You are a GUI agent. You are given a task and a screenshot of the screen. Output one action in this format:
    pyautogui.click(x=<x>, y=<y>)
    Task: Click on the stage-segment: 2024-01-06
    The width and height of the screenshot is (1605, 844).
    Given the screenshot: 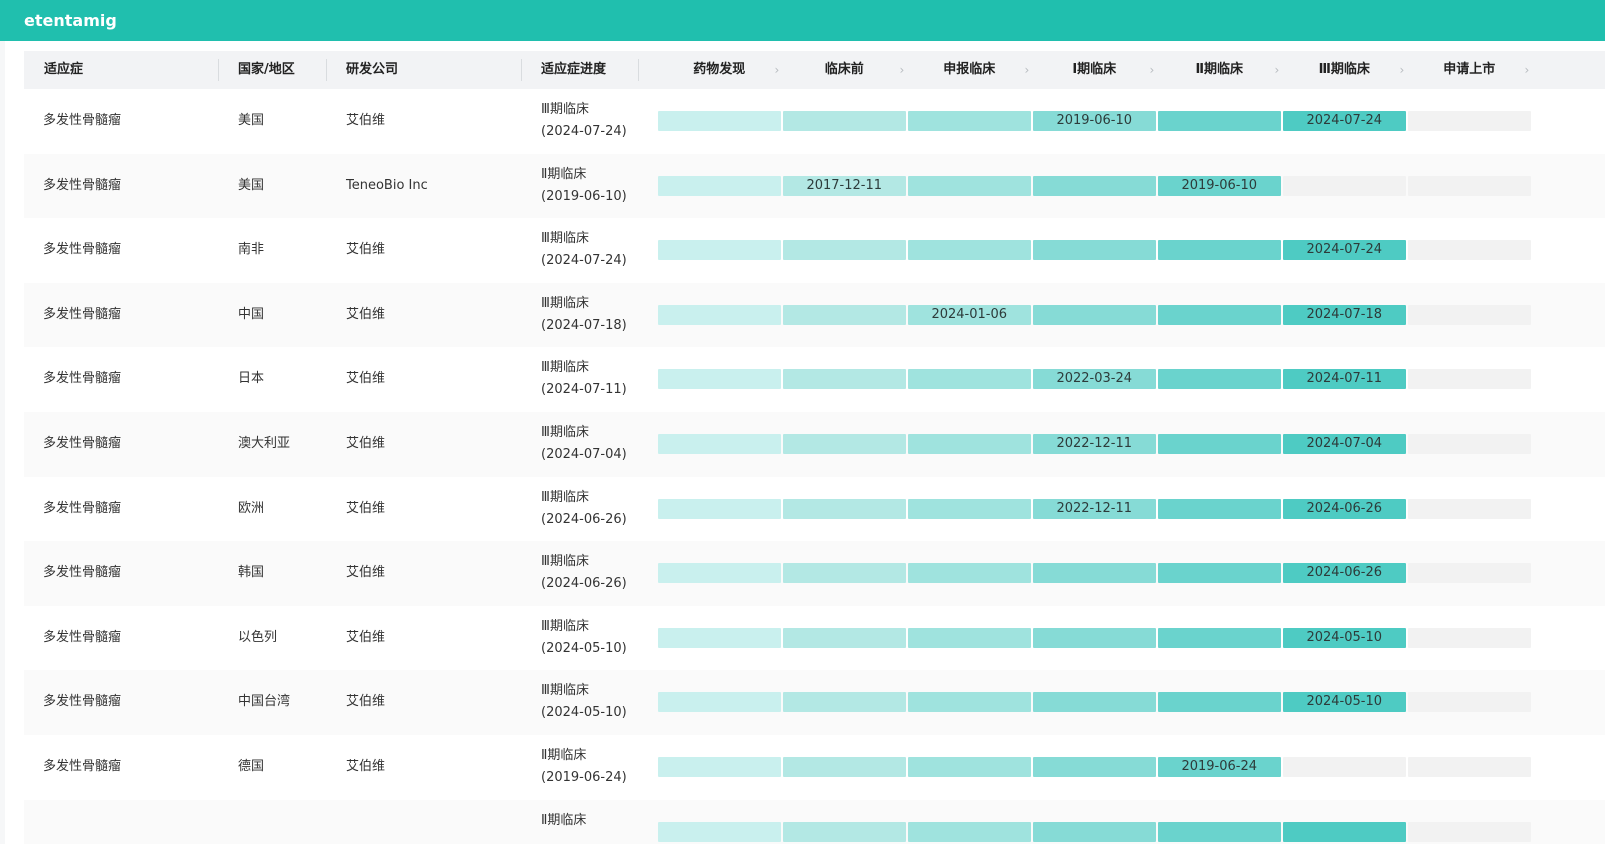 What is the action you would take?
    pyautogui.click(x=969, y=314)
    